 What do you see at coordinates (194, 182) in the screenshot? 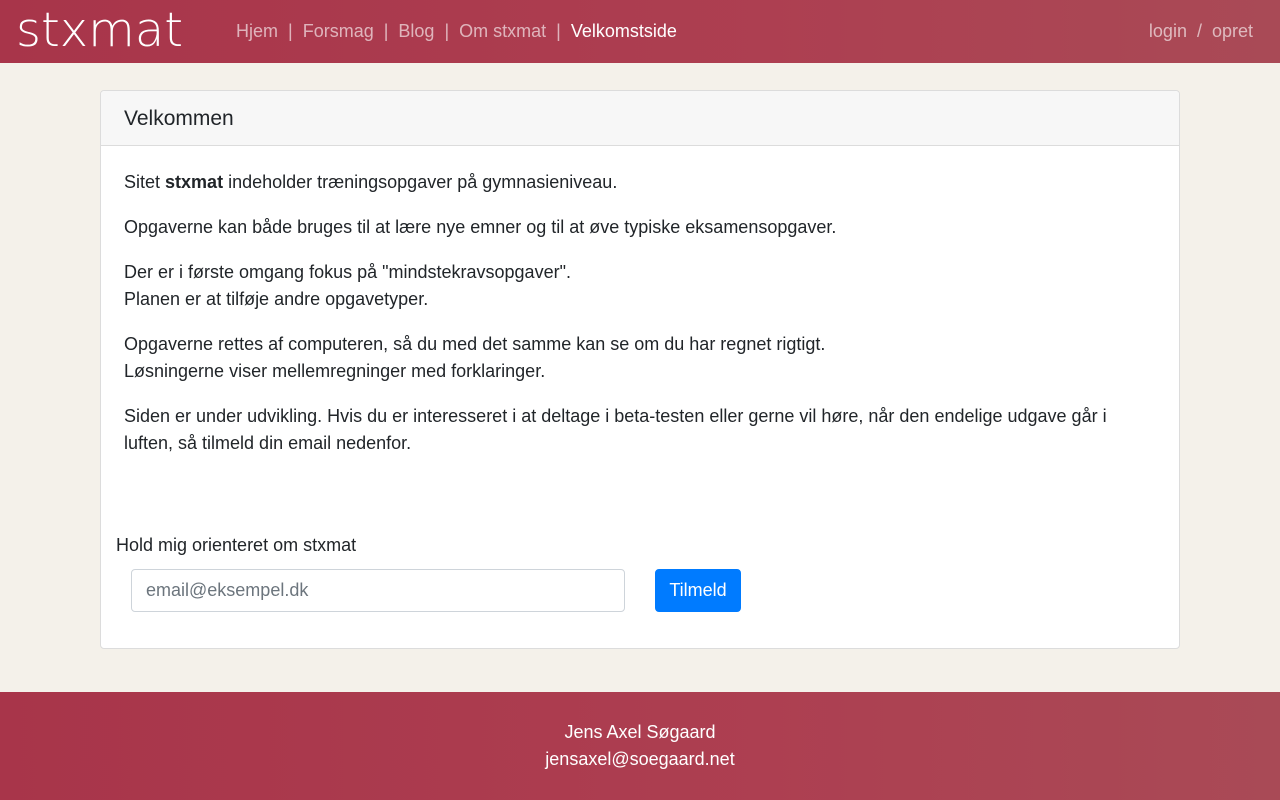
I see `site-name-bold: stxmat` at bounding box center [194, 182].